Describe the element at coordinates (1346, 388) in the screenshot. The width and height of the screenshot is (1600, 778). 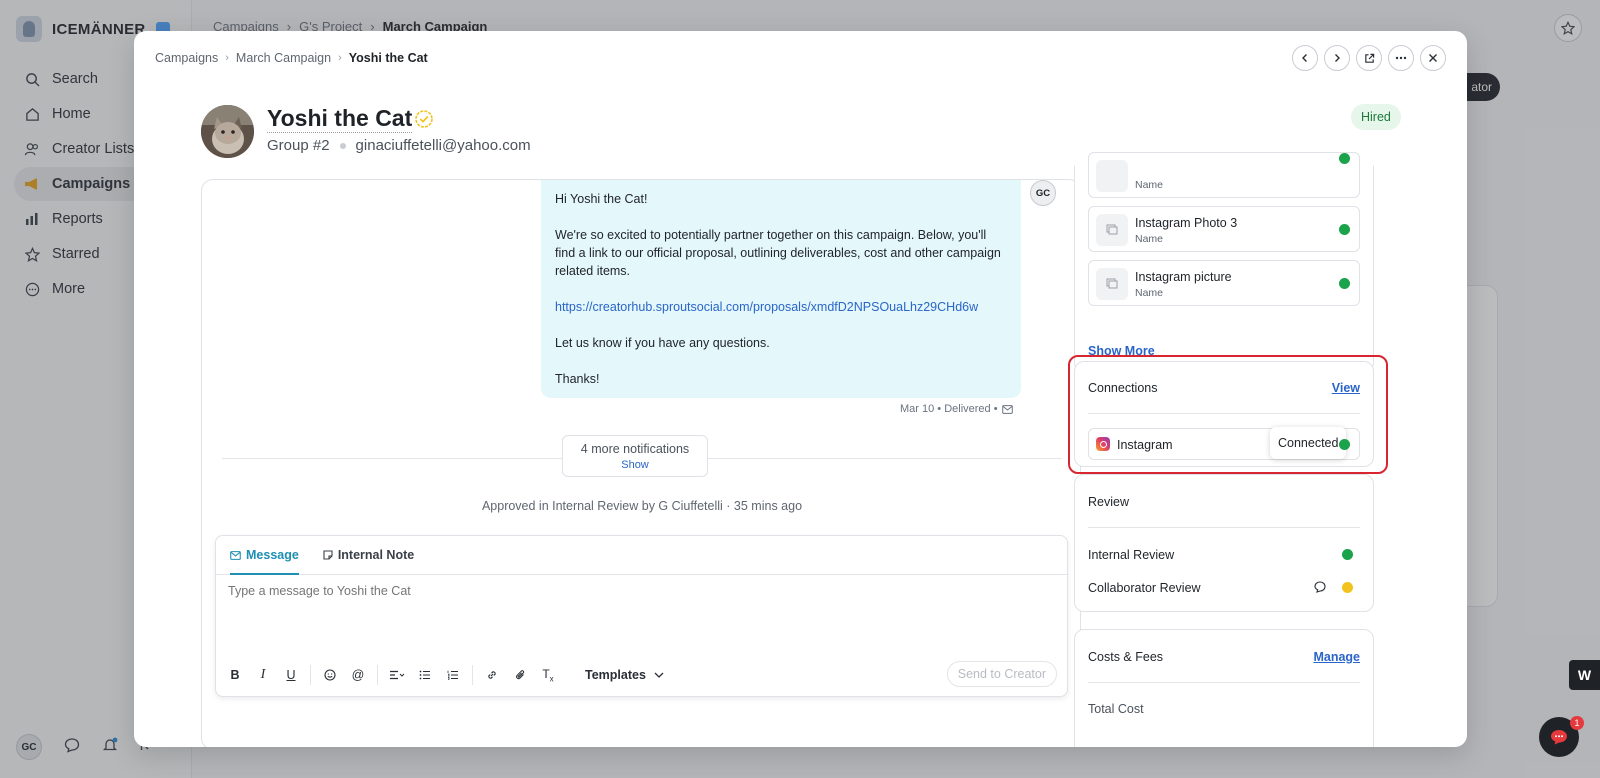
I see `view-connections-link: View` at that location.